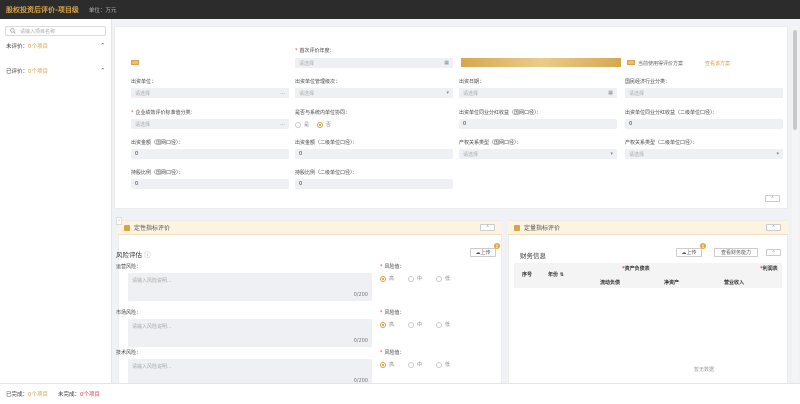 The image size is (800, 404). What do you see at coordinates (648, 303) in the screenshot?
I see `quantitative-panel` at bounding box center [648, 303].